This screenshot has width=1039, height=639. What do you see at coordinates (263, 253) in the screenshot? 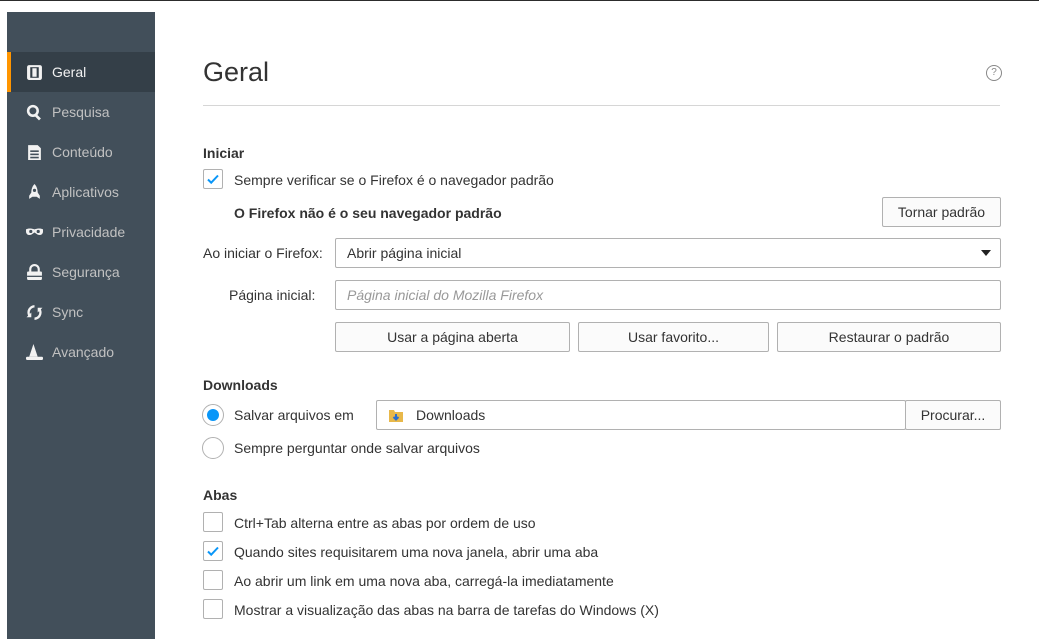
I see `on-start-label: Ao iniciar o Firefox:` at bounding box center [263, 253].